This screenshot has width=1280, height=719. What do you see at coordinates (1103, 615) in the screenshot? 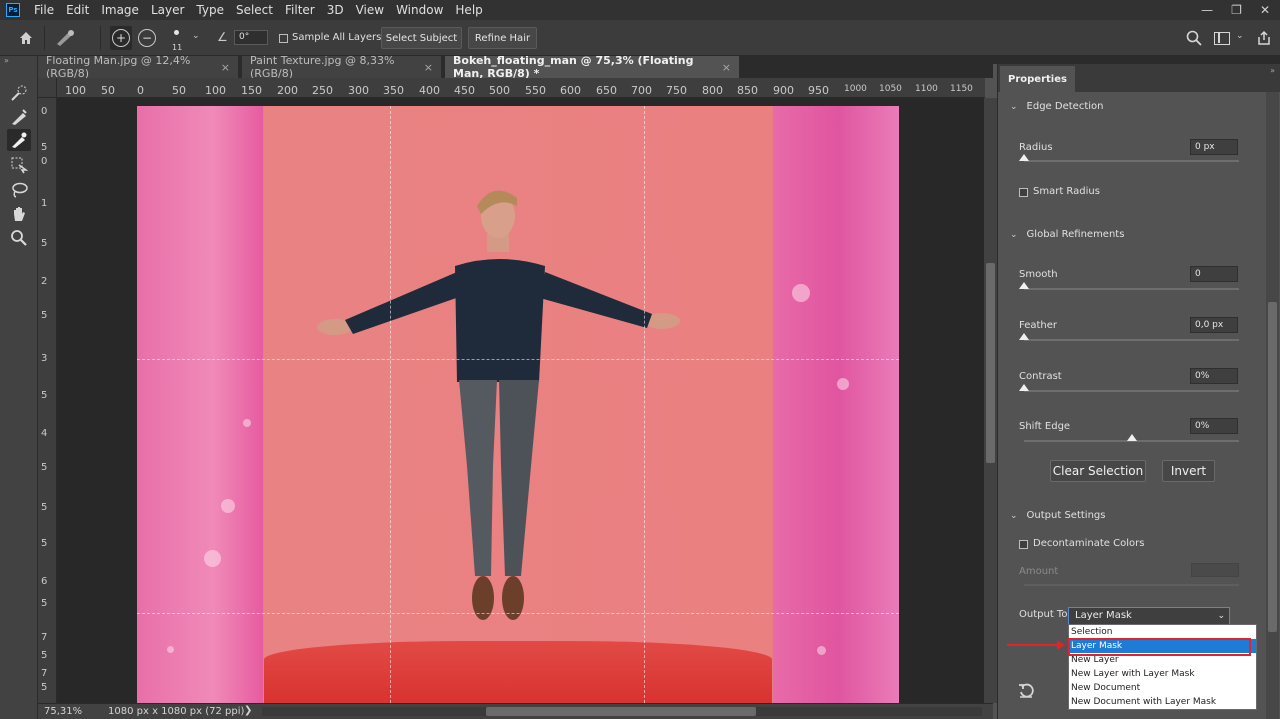
I see `select-value: Layer Mask` at bounding box center [1103, 615].